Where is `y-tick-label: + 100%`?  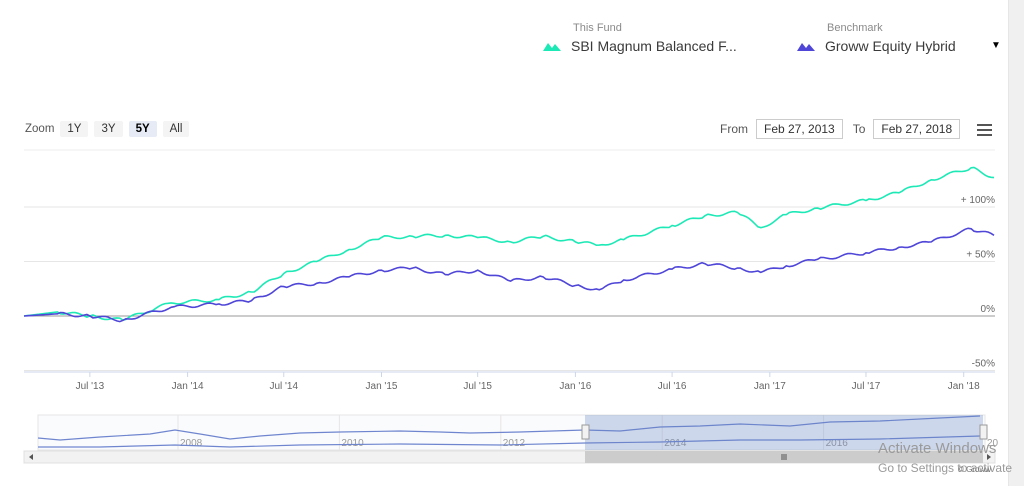
y-tick-label: + 100% is located at coordinates (978, 200).